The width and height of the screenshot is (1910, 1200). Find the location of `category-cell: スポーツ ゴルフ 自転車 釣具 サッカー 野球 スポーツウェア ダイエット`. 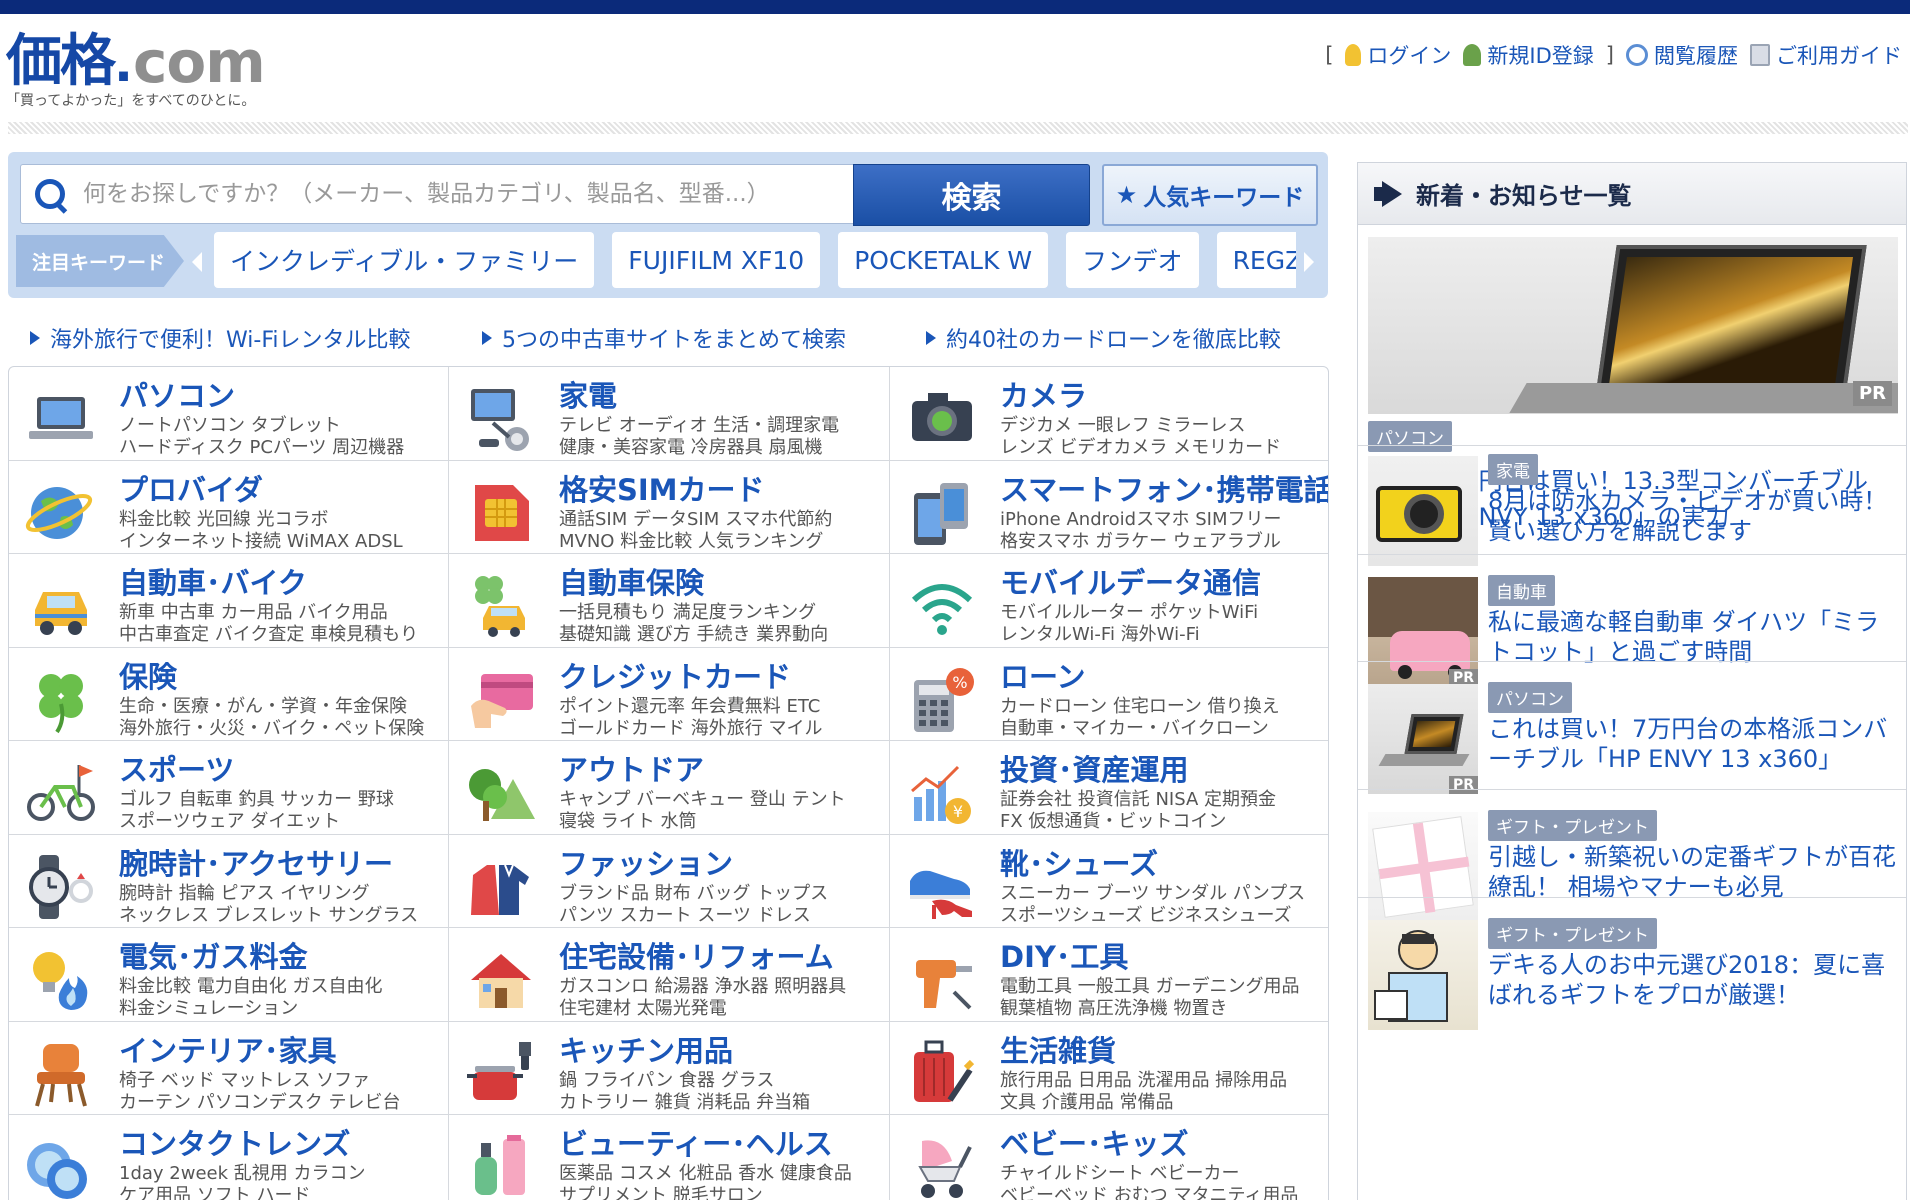

category-cell: スポーツ ゴルフ 自転車 釣具 サッカー 野球 スポーツウェア ダイエット is located at coordinates (229, 788).